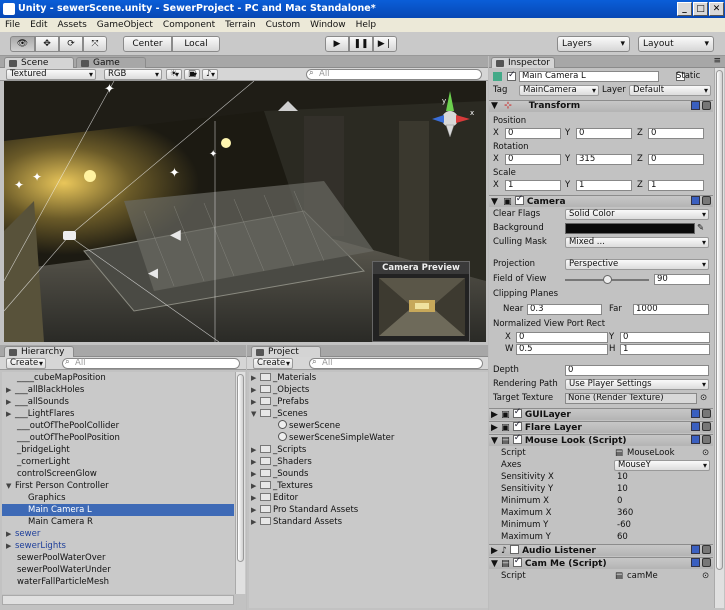 The height and width of the screenshot is (610, 725). What do you see at coordinates (514, 549) in the screenshot?
I see `audiolistener-enabled-checkbox` at bounding box center [514, 549].